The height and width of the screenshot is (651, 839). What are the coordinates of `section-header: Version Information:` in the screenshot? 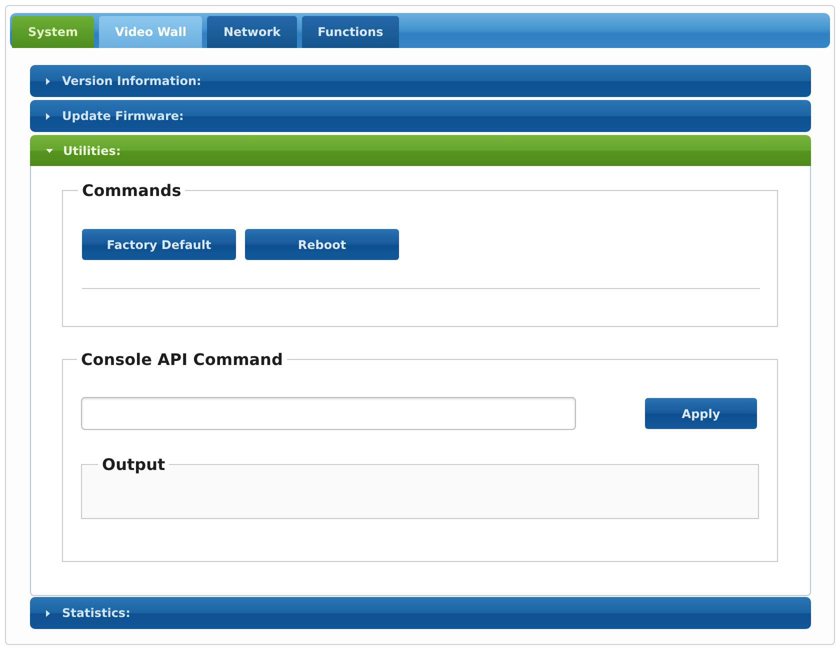 It's located at (420, 81).